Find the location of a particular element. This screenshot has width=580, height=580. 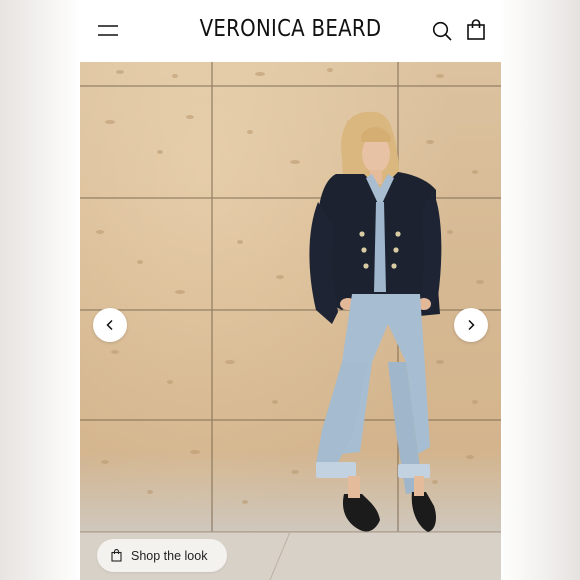

carousel-next-button is located at coordinates (471, 325).